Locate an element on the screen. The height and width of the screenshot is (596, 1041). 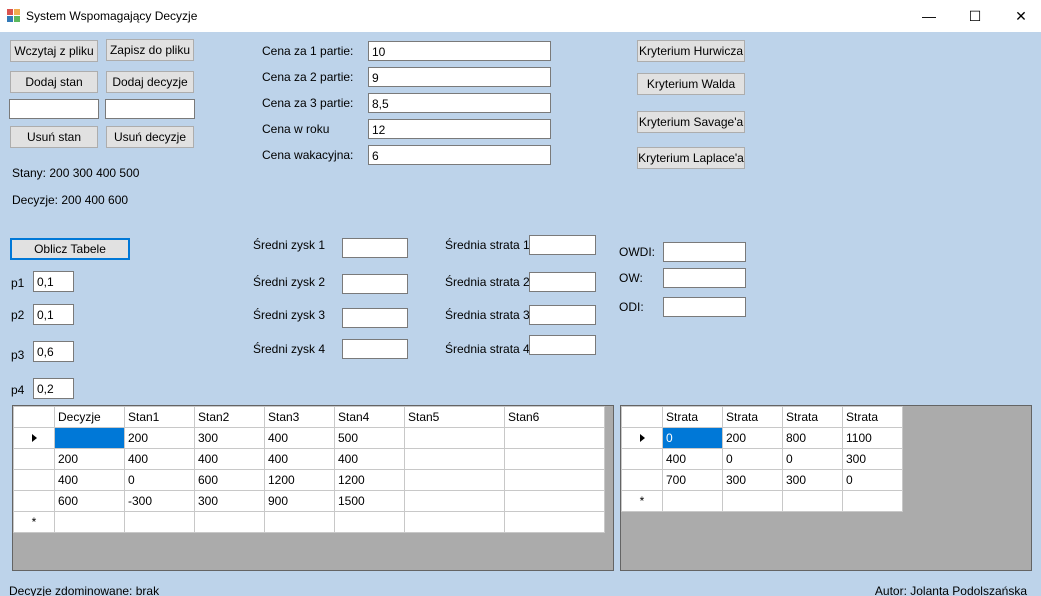
add-state-button: Dodaj stan is located at coordinates (54, 82).